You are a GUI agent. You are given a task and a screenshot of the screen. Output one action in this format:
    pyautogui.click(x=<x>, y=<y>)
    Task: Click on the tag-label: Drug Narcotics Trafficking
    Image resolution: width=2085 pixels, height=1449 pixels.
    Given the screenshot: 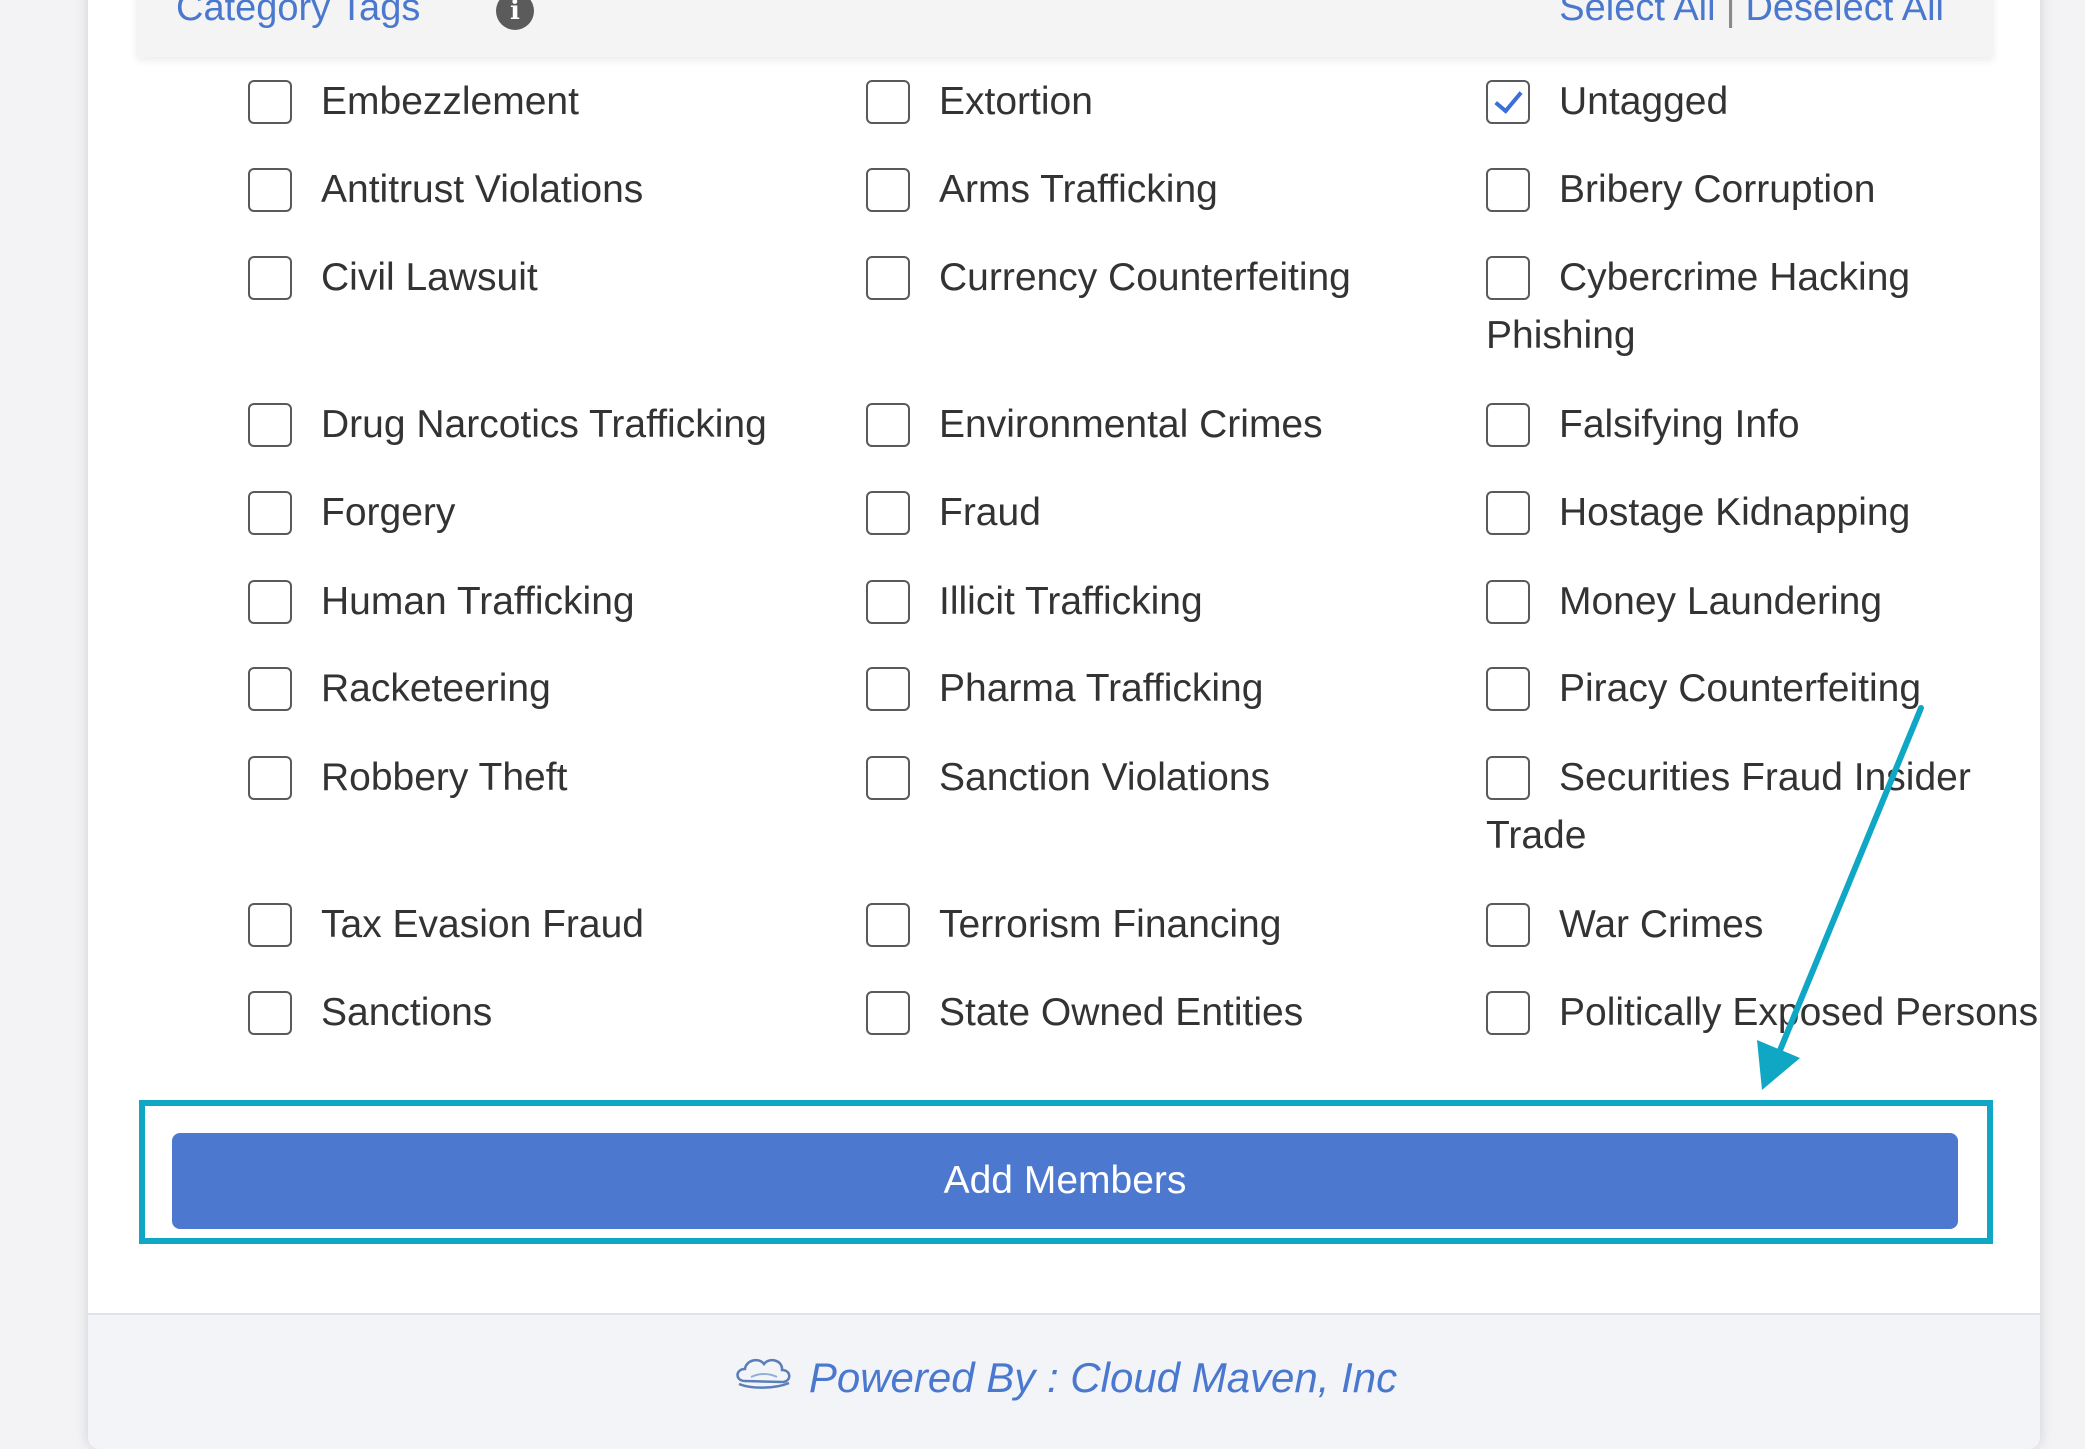 What is the action you would take?
    pyautogui.click(x=544, y=424)
    